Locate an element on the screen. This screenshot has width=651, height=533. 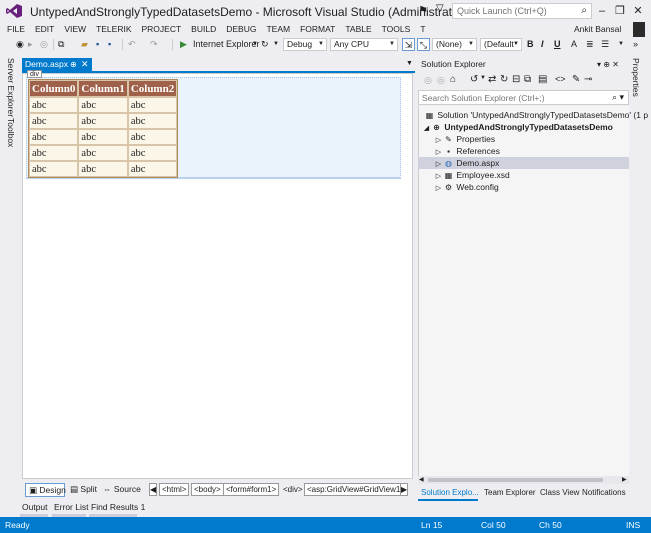
absolute-position-icon: ⤡ is located at coordinates (423, 44).